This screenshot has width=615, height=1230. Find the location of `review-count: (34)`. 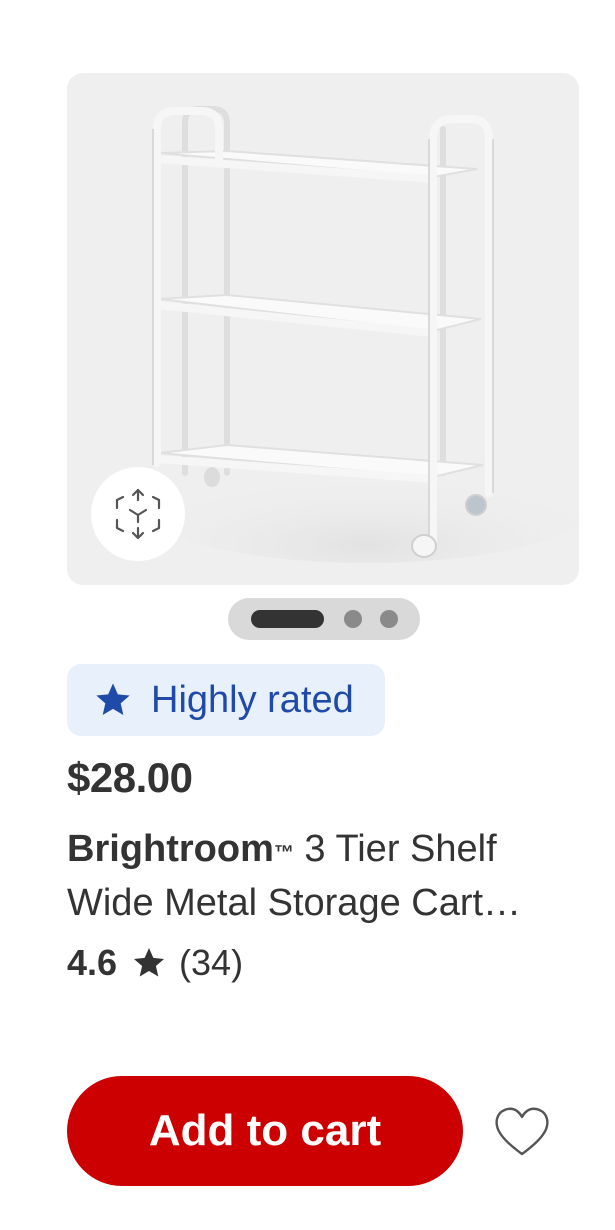

review-count: (34) is located at coordinates (211, 962).